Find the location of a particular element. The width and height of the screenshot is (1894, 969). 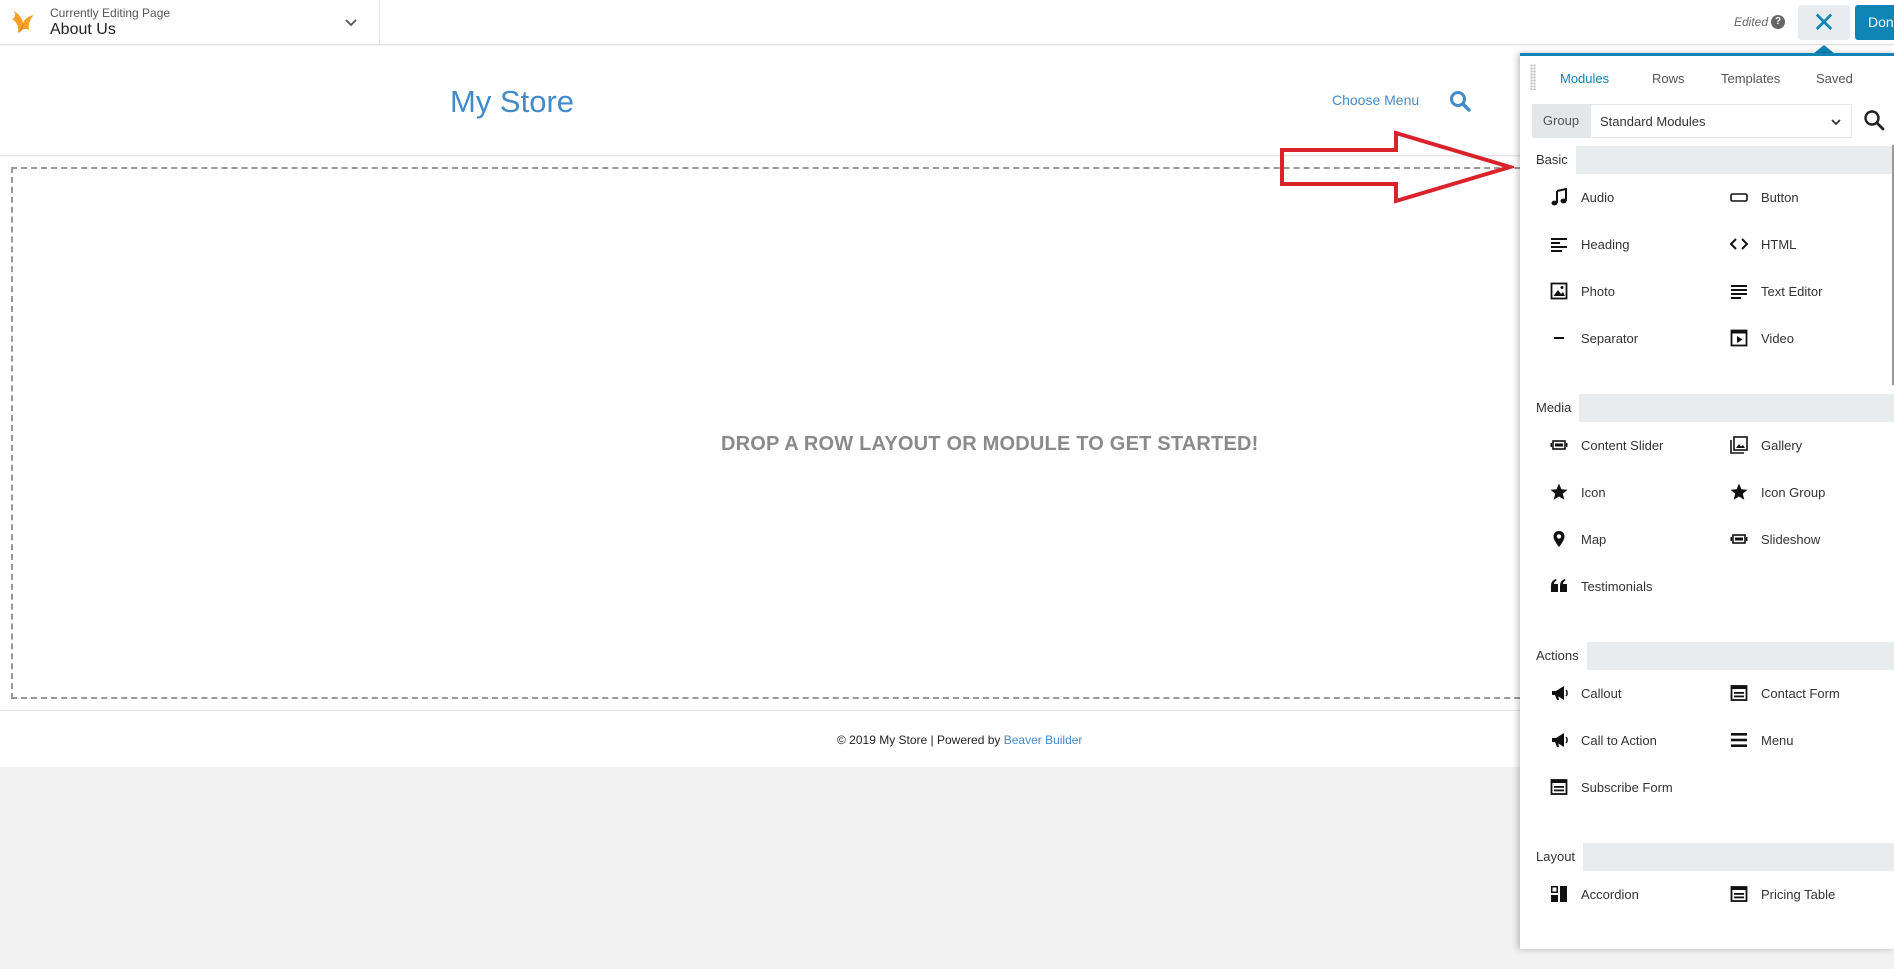

module-label: Icon Group is located at coordinates (1793, 492).